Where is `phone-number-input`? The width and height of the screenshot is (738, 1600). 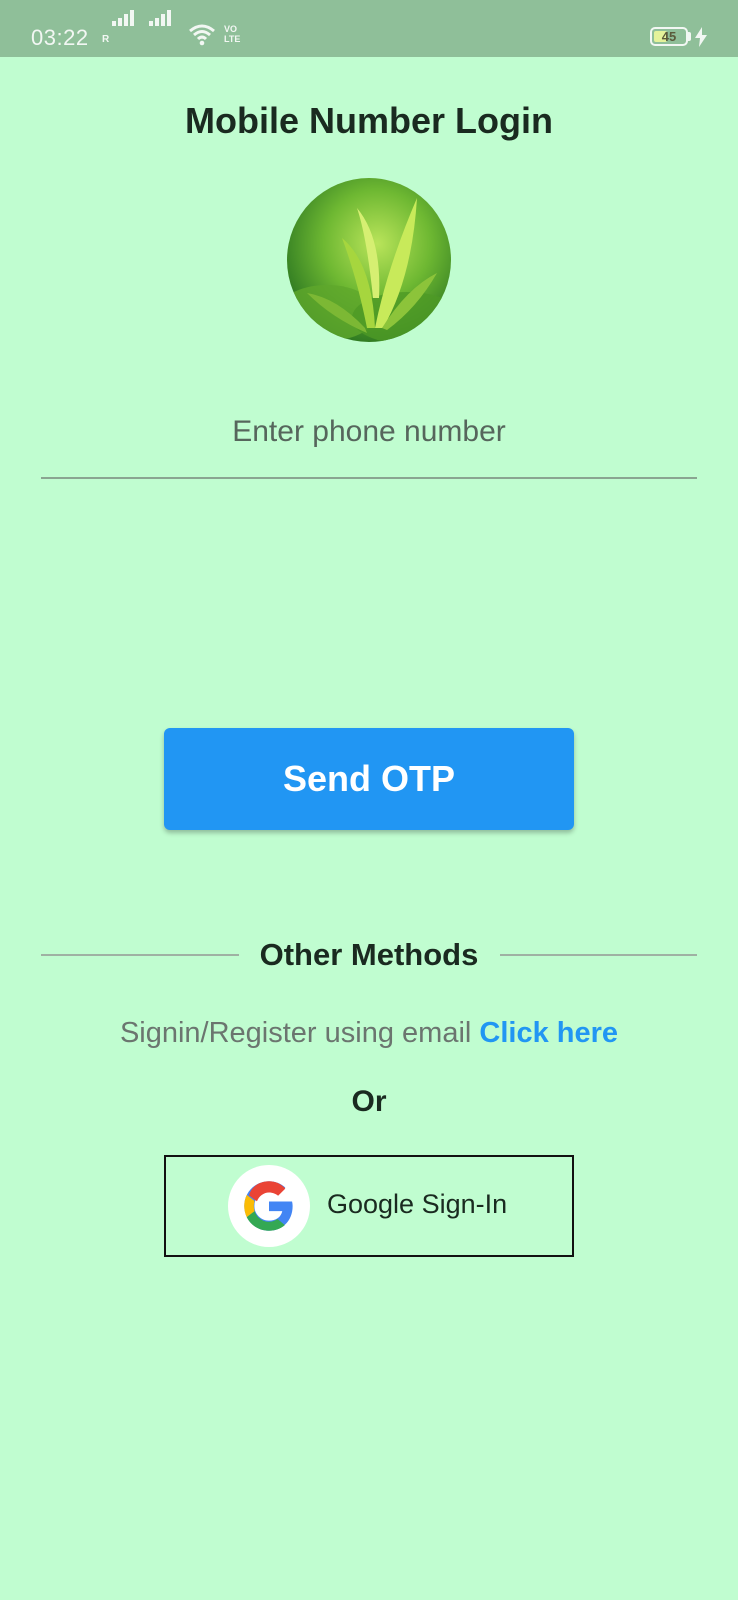
phone-number-input is located at coordinates (369, 442).